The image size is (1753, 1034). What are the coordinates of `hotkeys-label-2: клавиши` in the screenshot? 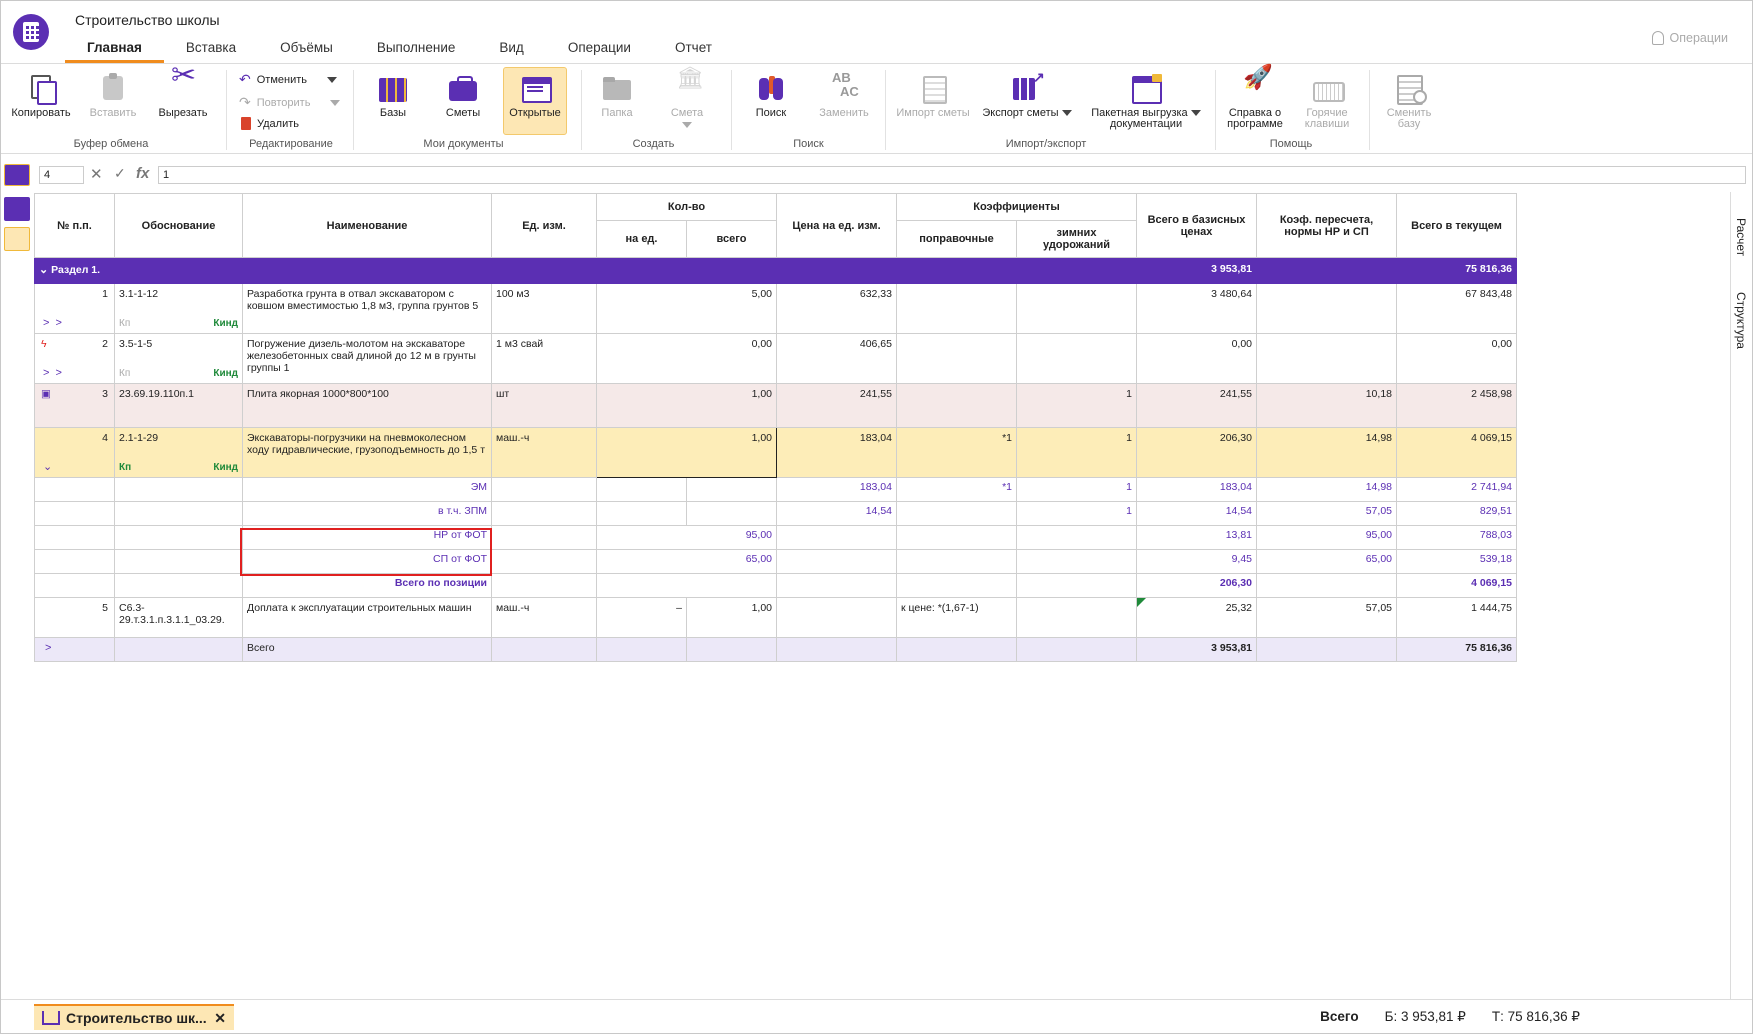 It's located at (1327, 124).